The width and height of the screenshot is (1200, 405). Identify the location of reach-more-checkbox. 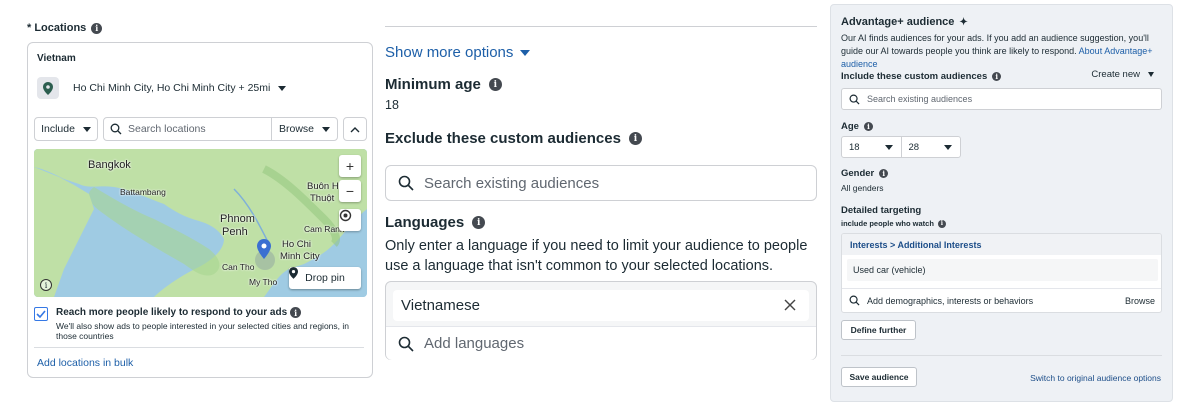
(41, 314).